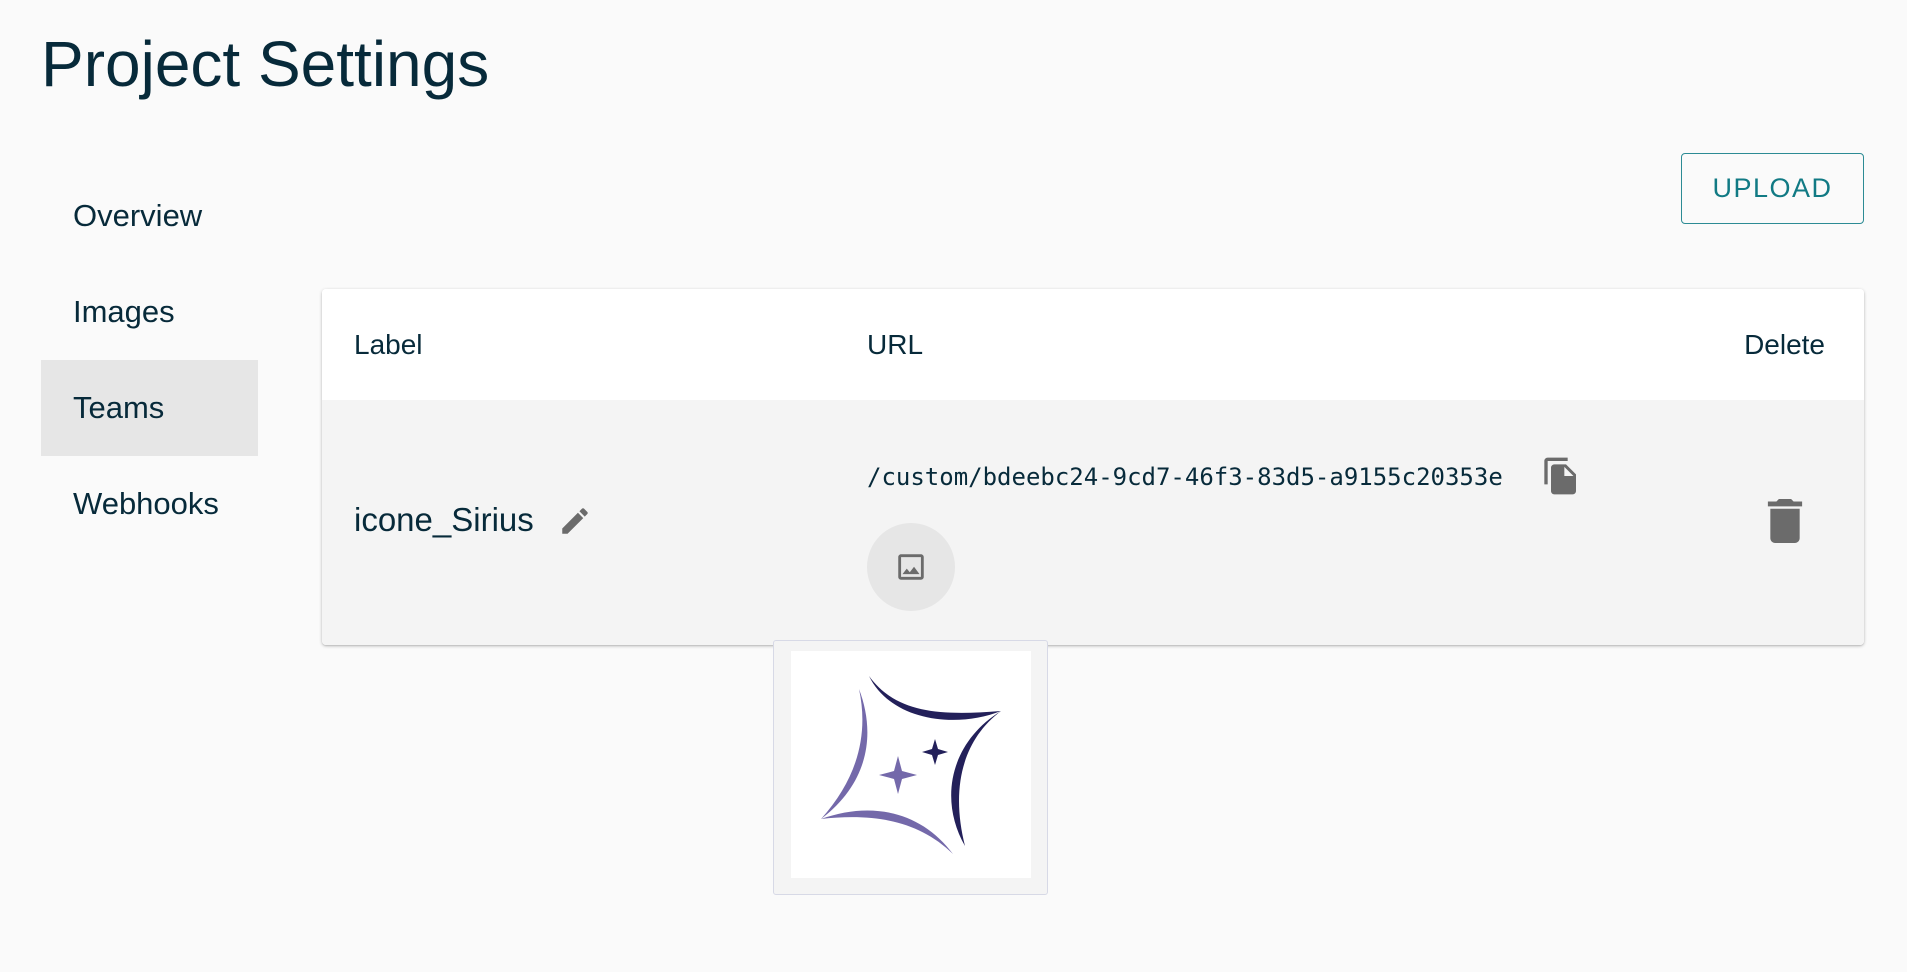 This screenshot has width=1907, height=972. I want to click on sidebar-item-overview: Overview, so click(149, 216).